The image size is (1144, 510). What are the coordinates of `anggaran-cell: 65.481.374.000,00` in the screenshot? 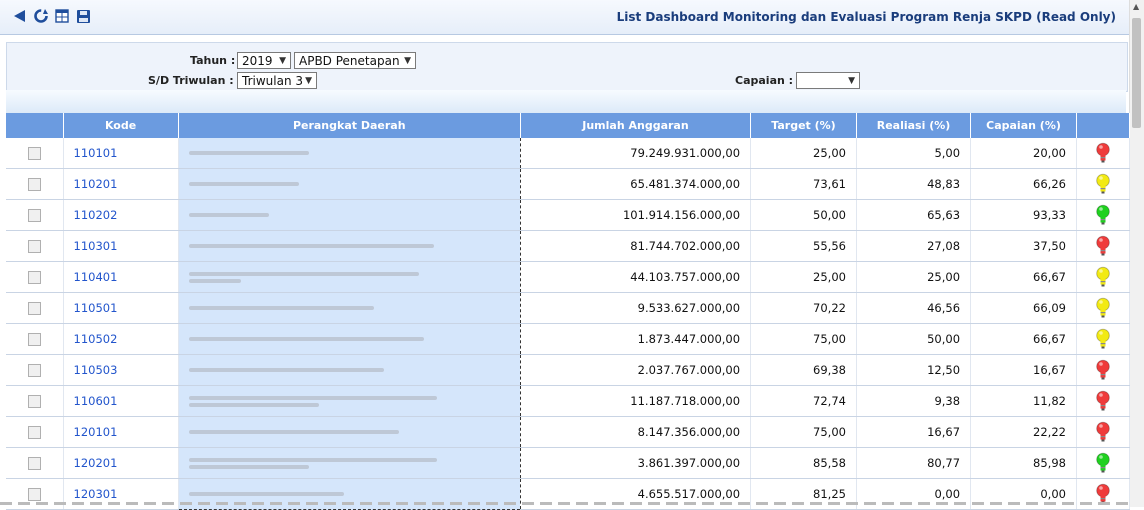 It's located at (636, 184).